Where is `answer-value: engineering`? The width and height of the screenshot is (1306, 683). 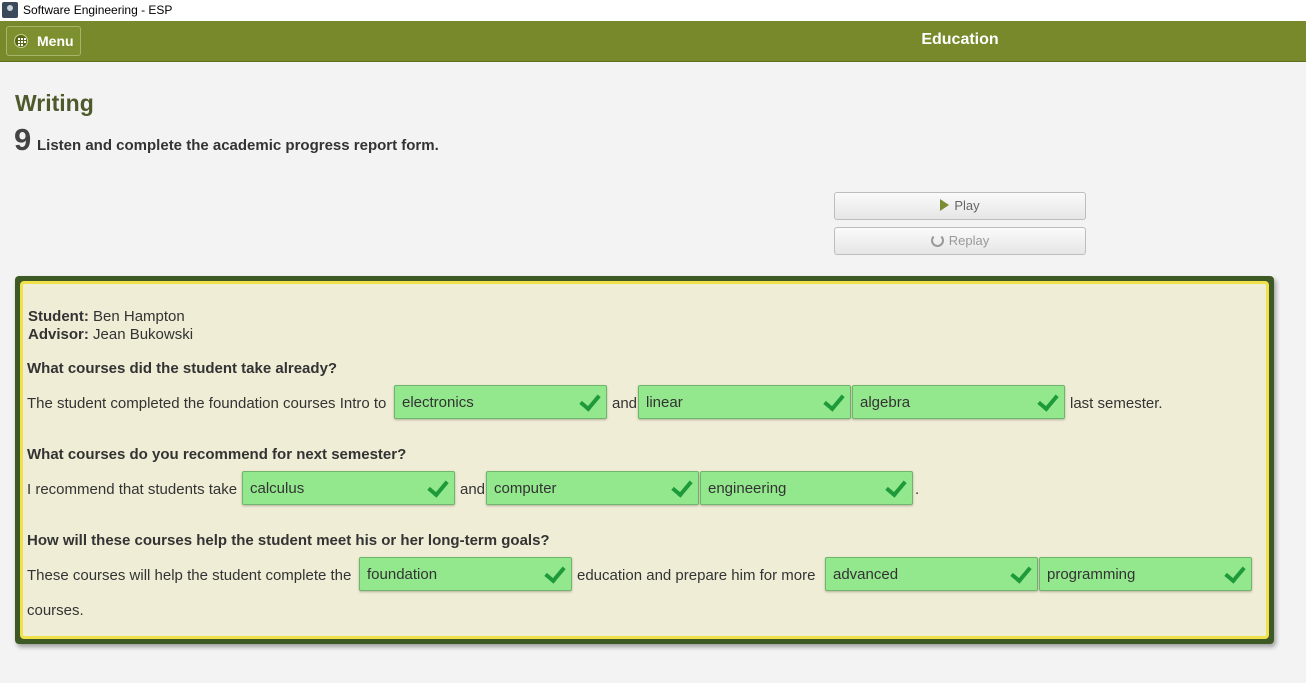
answer-value: engineering is located at coordinates (747, 488).